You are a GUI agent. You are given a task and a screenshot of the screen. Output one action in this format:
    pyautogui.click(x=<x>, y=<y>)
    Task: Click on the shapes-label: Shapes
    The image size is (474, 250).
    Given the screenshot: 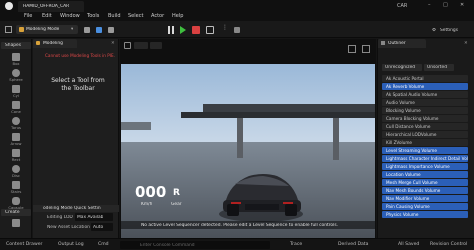 What is the action you would take?
    pyautogui.click(x=13, y=45)
    